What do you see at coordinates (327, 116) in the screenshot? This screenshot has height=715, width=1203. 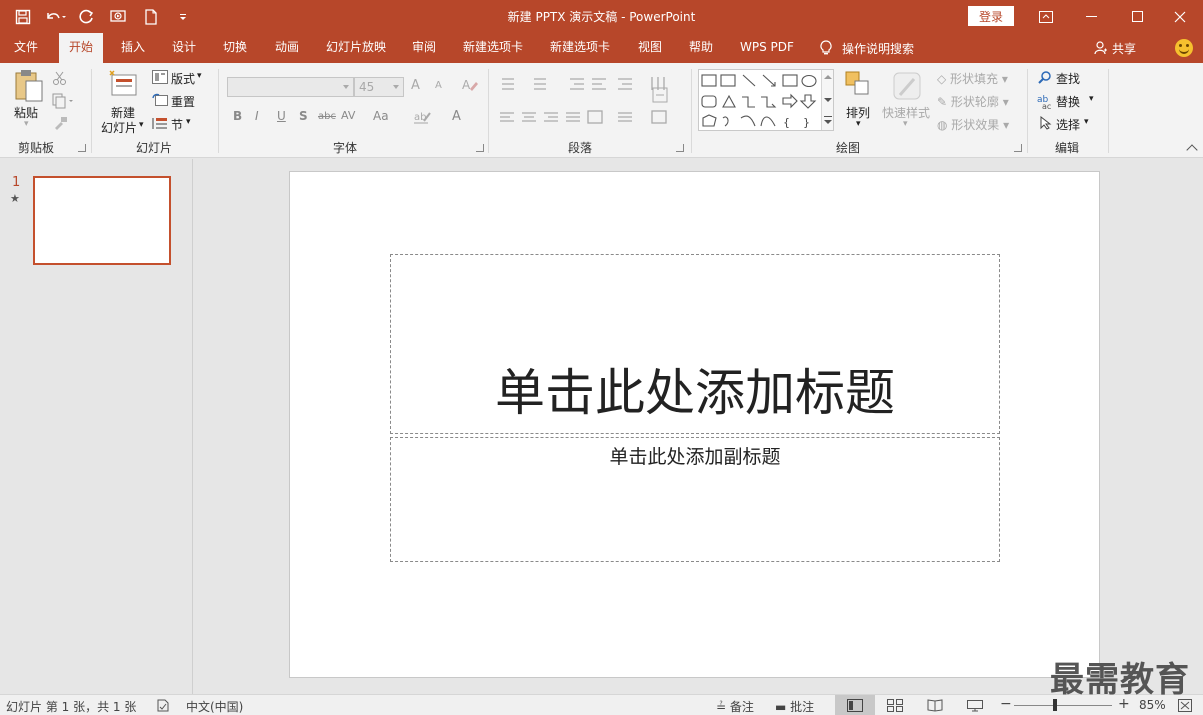 I see `strikethrough-button: abc` at bounding box center [327, 116].